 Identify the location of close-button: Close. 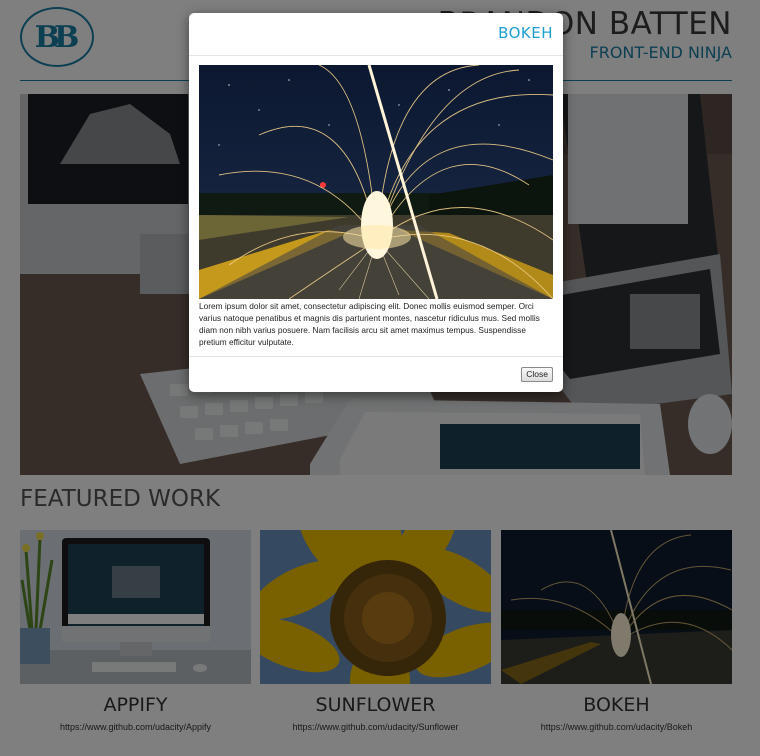
(537, 374).